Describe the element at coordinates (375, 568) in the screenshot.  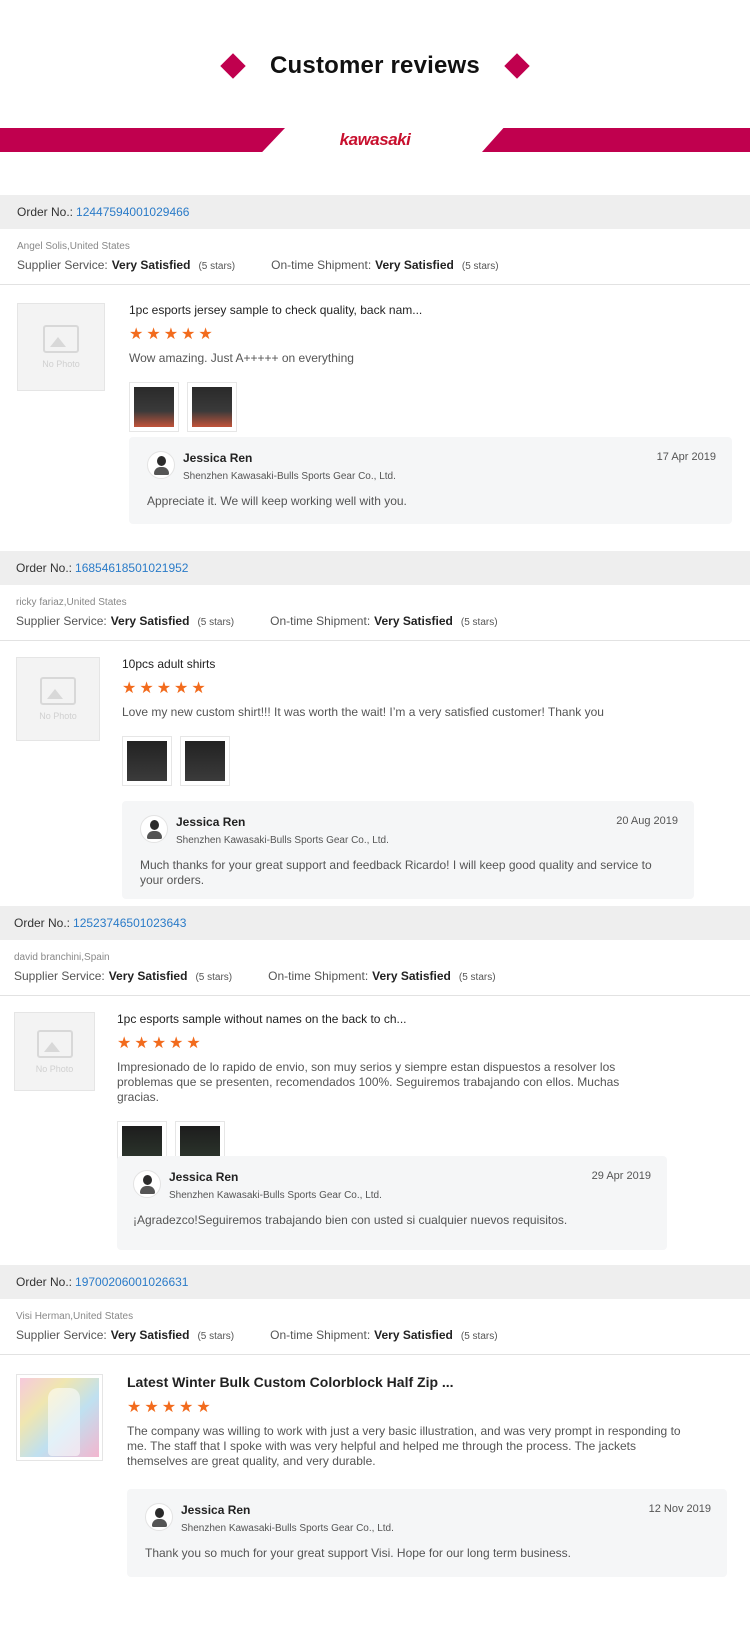
I see `order-bar: Order No.: 16854618501021952` at that location.